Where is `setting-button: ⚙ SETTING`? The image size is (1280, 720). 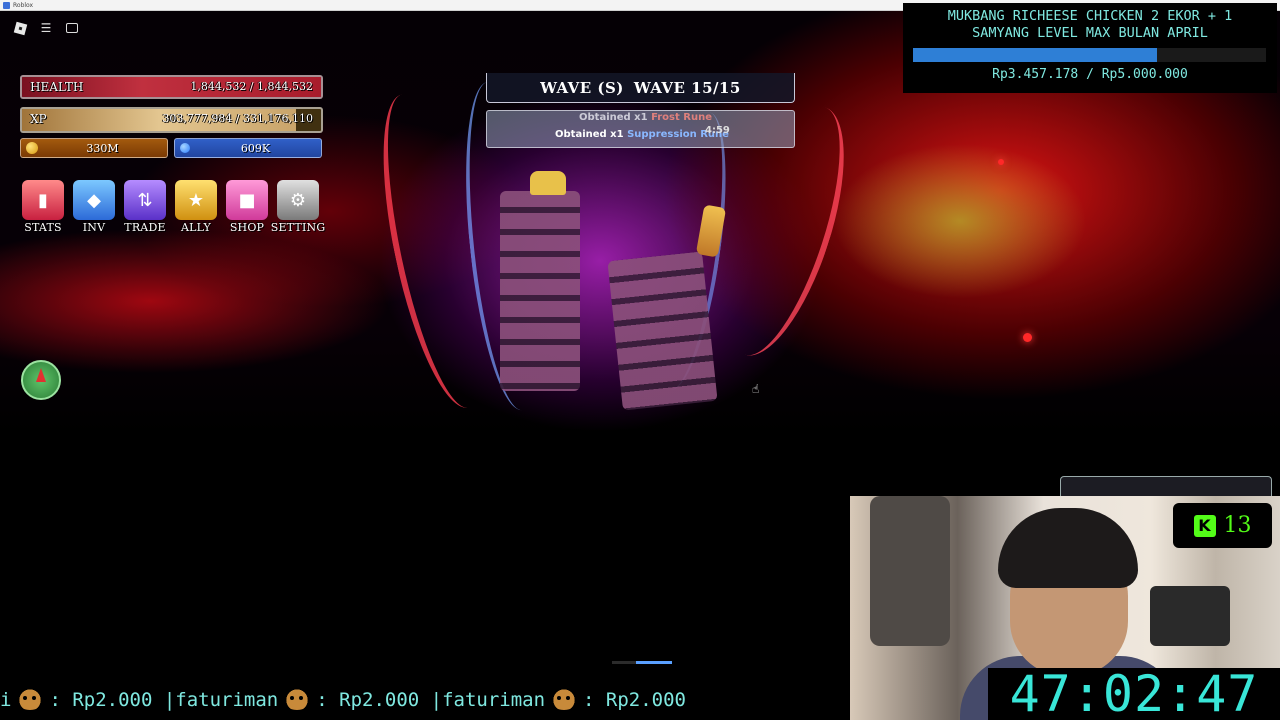 setting-button: ⚙ SETTING is located at coordinates (298, 207).